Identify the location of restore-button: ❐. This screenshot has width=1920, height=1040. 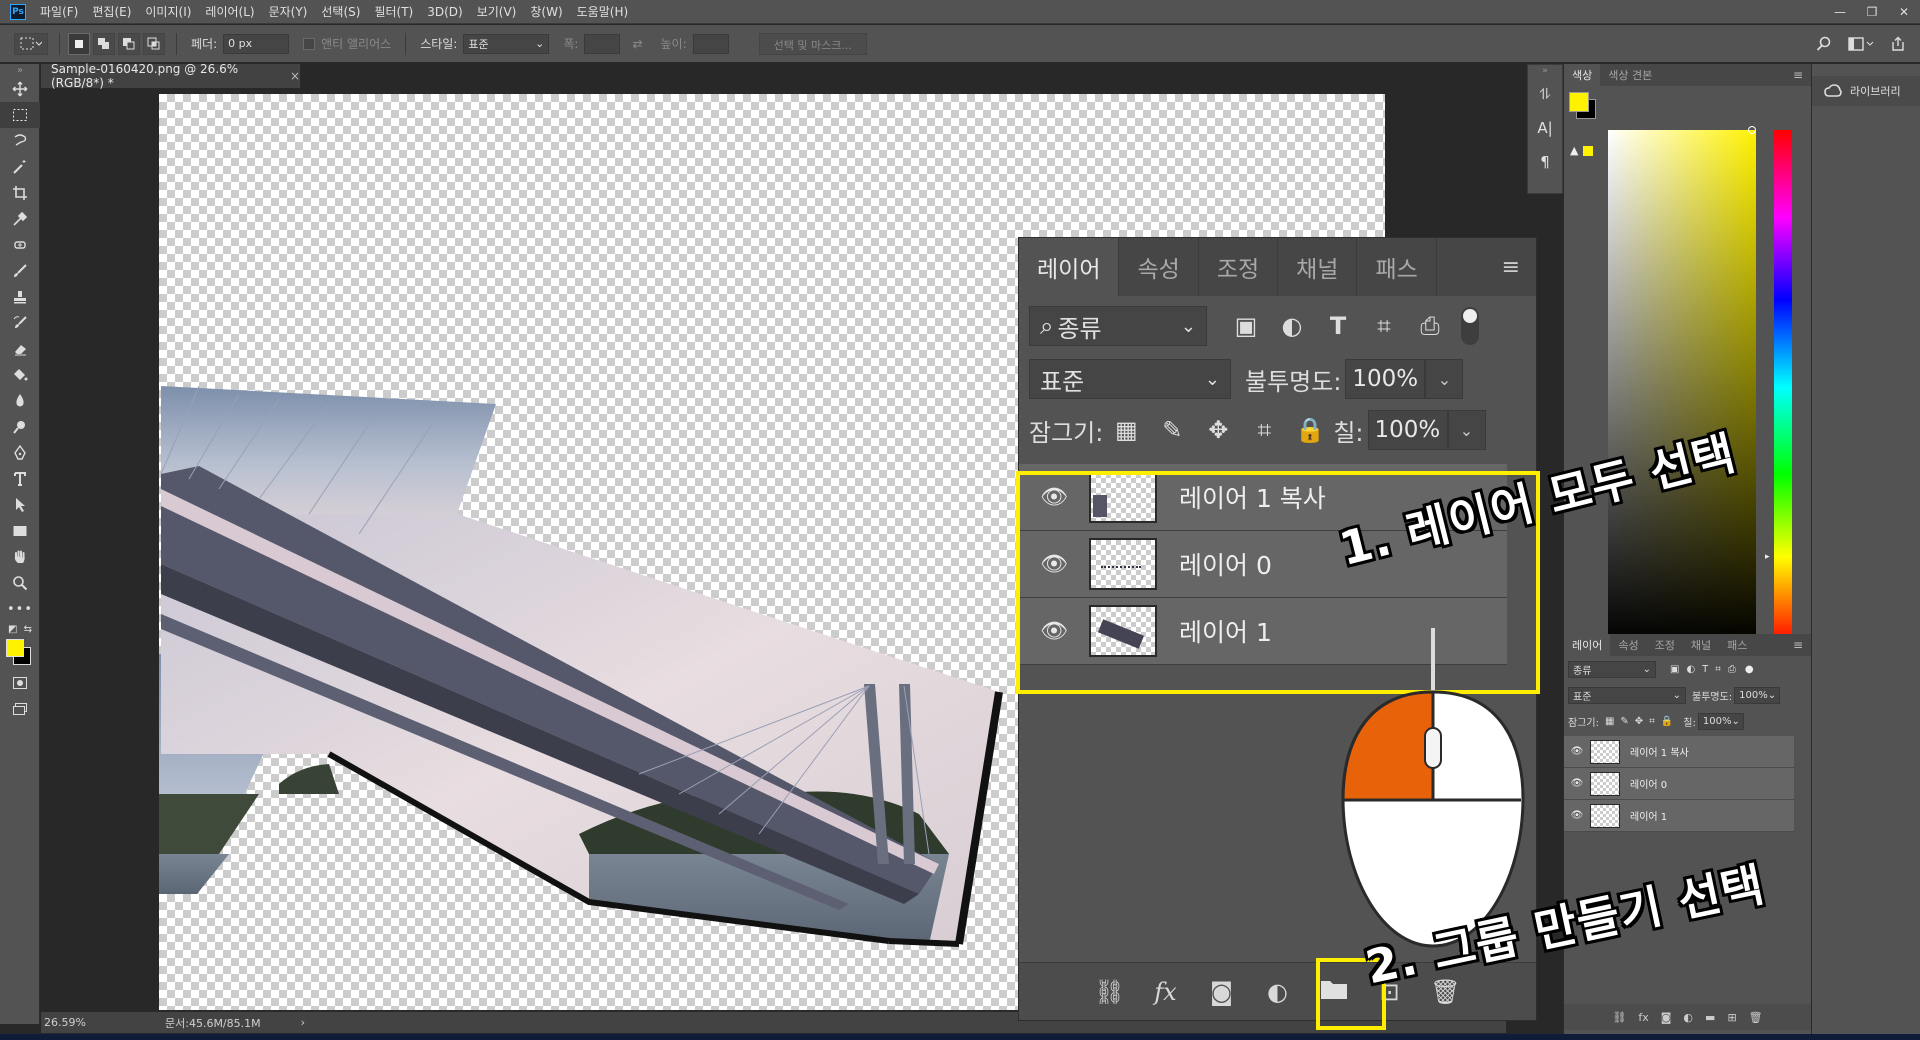
(1872, 12).